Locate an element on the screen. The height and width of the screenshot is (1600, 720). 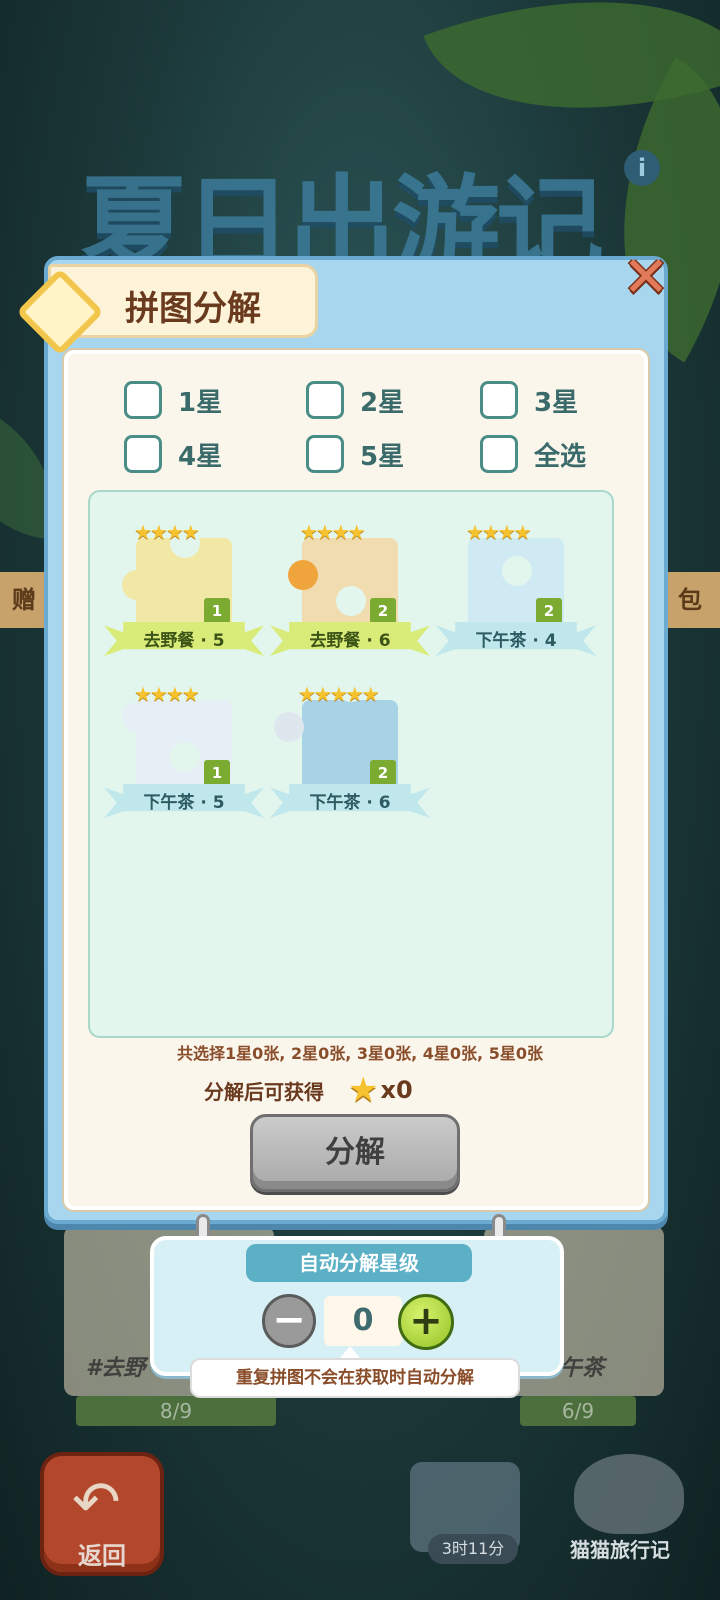
piece-label: 下午茶 · 5 is located at coordinates (184, 803).